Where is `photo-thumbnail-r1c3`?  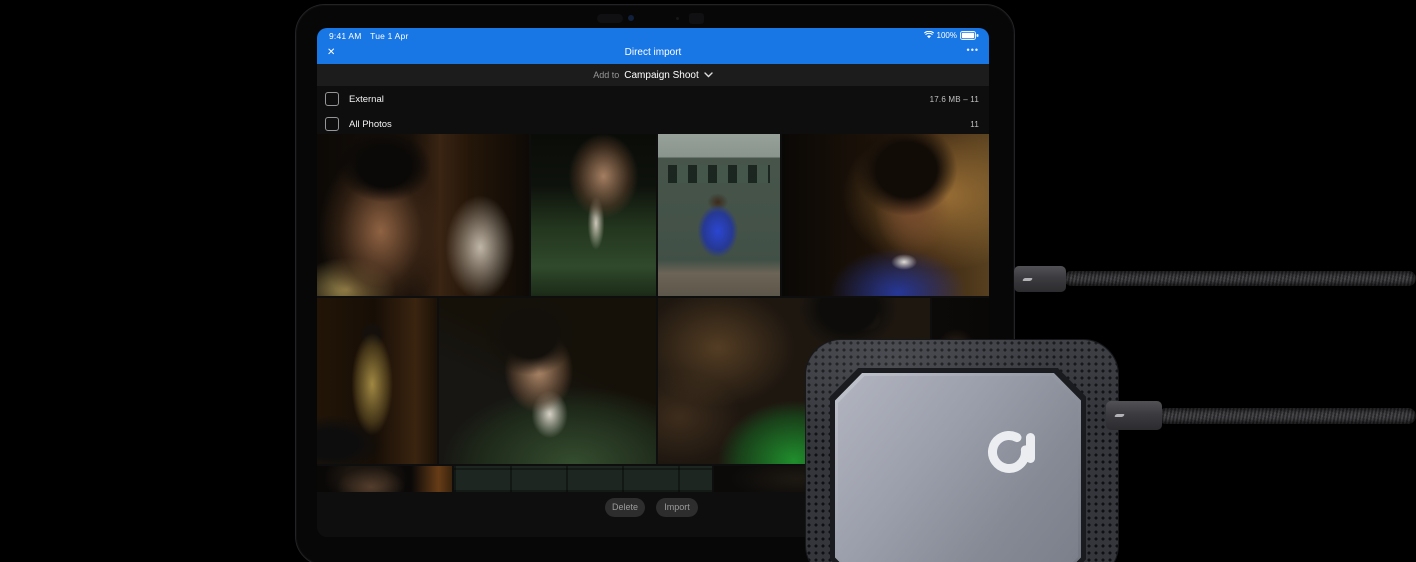 photo-thumbnail-r1c3 is located at coordinates (719, 215).